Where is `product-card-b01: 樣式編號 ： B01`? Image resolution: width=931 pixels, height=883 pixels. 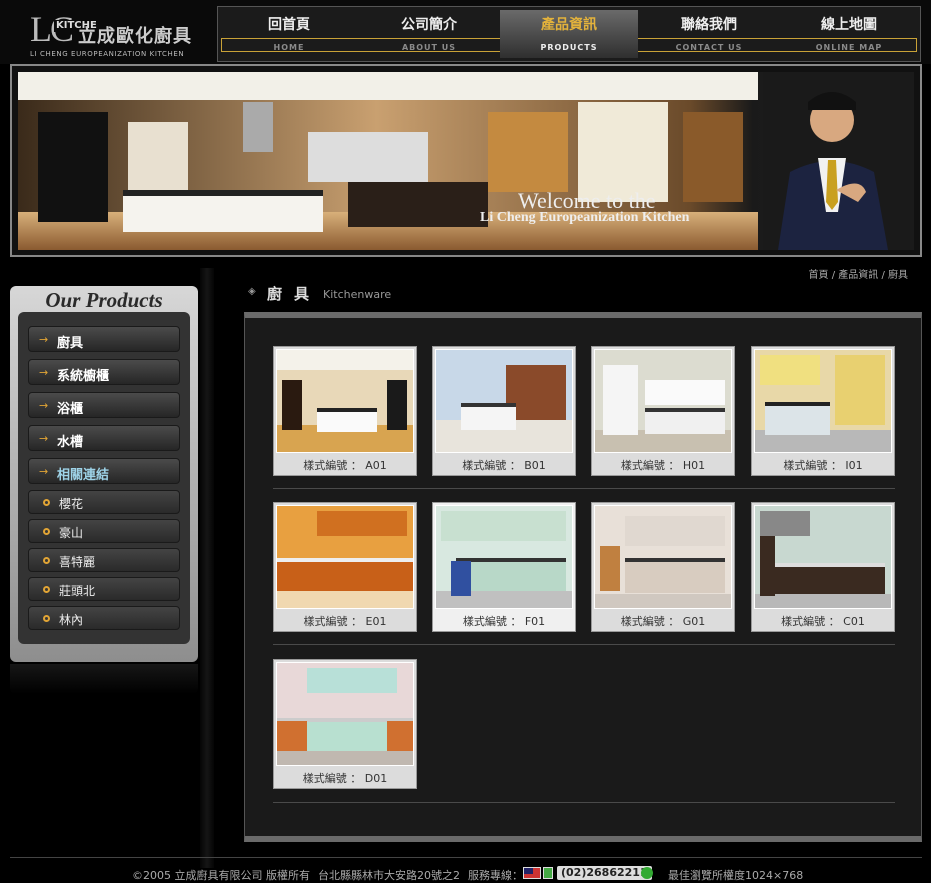 product-card-b01: 樣式編號 ： B01 is located at coordinates (504, 411).